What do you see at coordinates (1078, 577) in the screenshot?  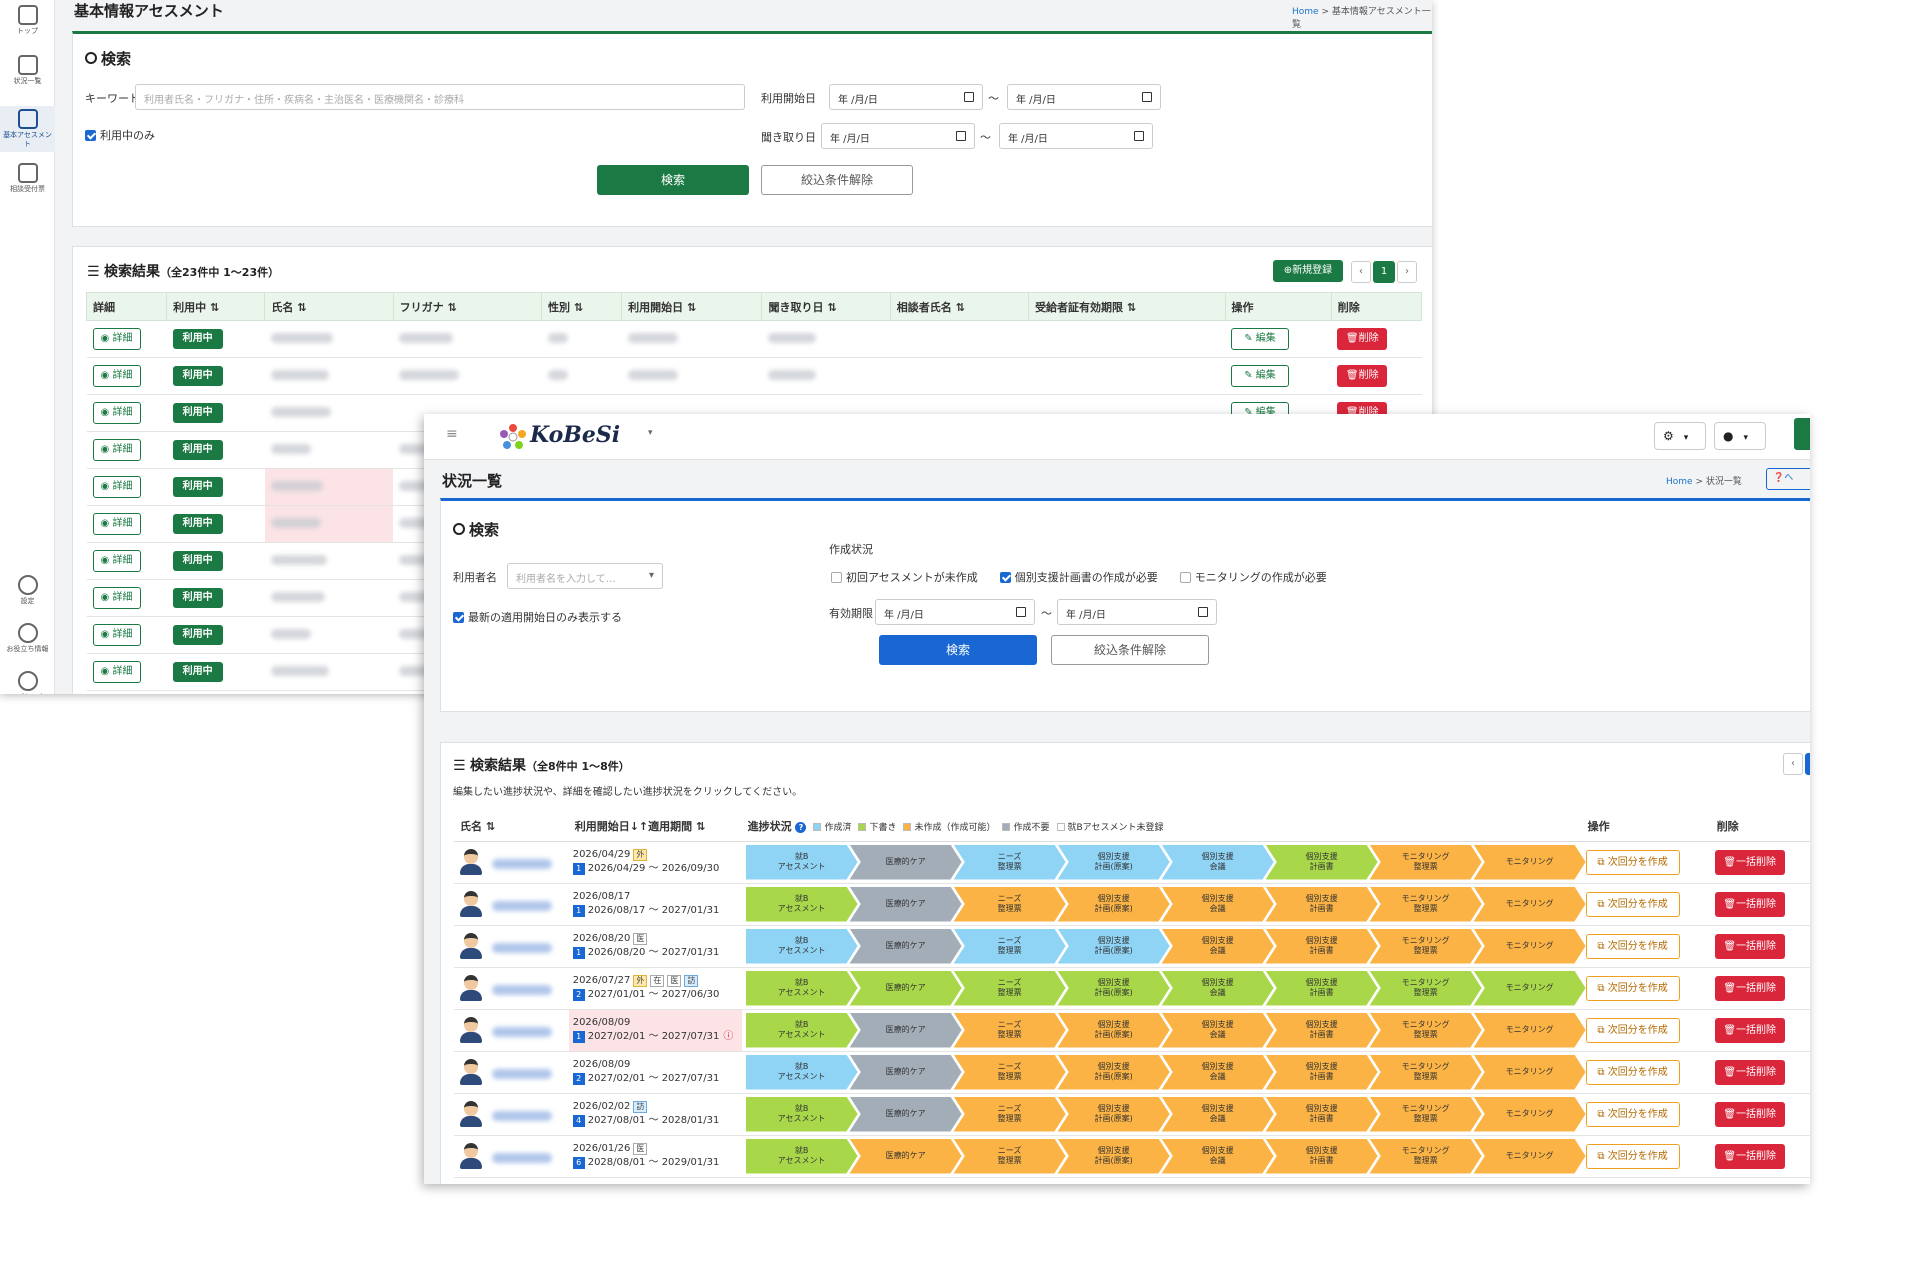 I see `status-option-1: 個別支援計画書の作成が必要` at bounding box center [1078, 577].